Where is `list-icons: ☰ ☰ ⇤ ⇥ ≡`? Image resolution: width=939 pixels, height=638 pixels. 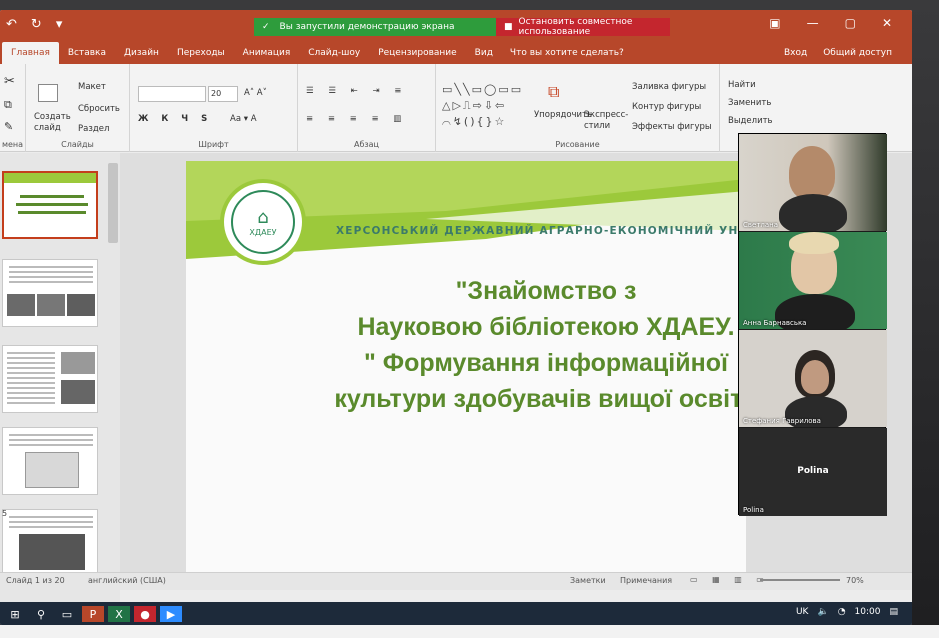
list-icons: ☰ ☰ ⇤ ⇥ ≡ is located at coordinates (356, 91).